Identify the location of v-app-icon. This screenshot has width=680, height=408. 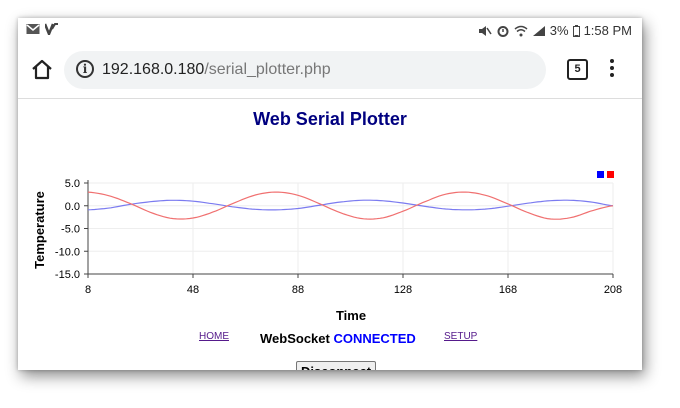
(51, 29).